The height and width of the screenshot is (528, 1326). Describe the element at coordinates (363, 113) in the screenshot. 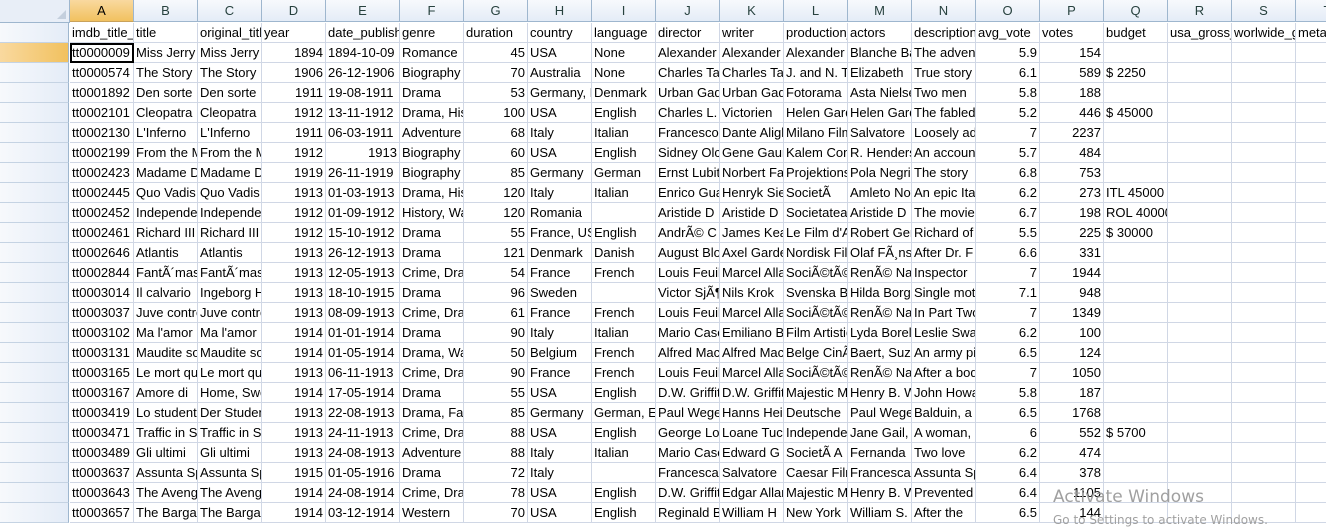

I see `data-cell: 13-11-1912` at that location.